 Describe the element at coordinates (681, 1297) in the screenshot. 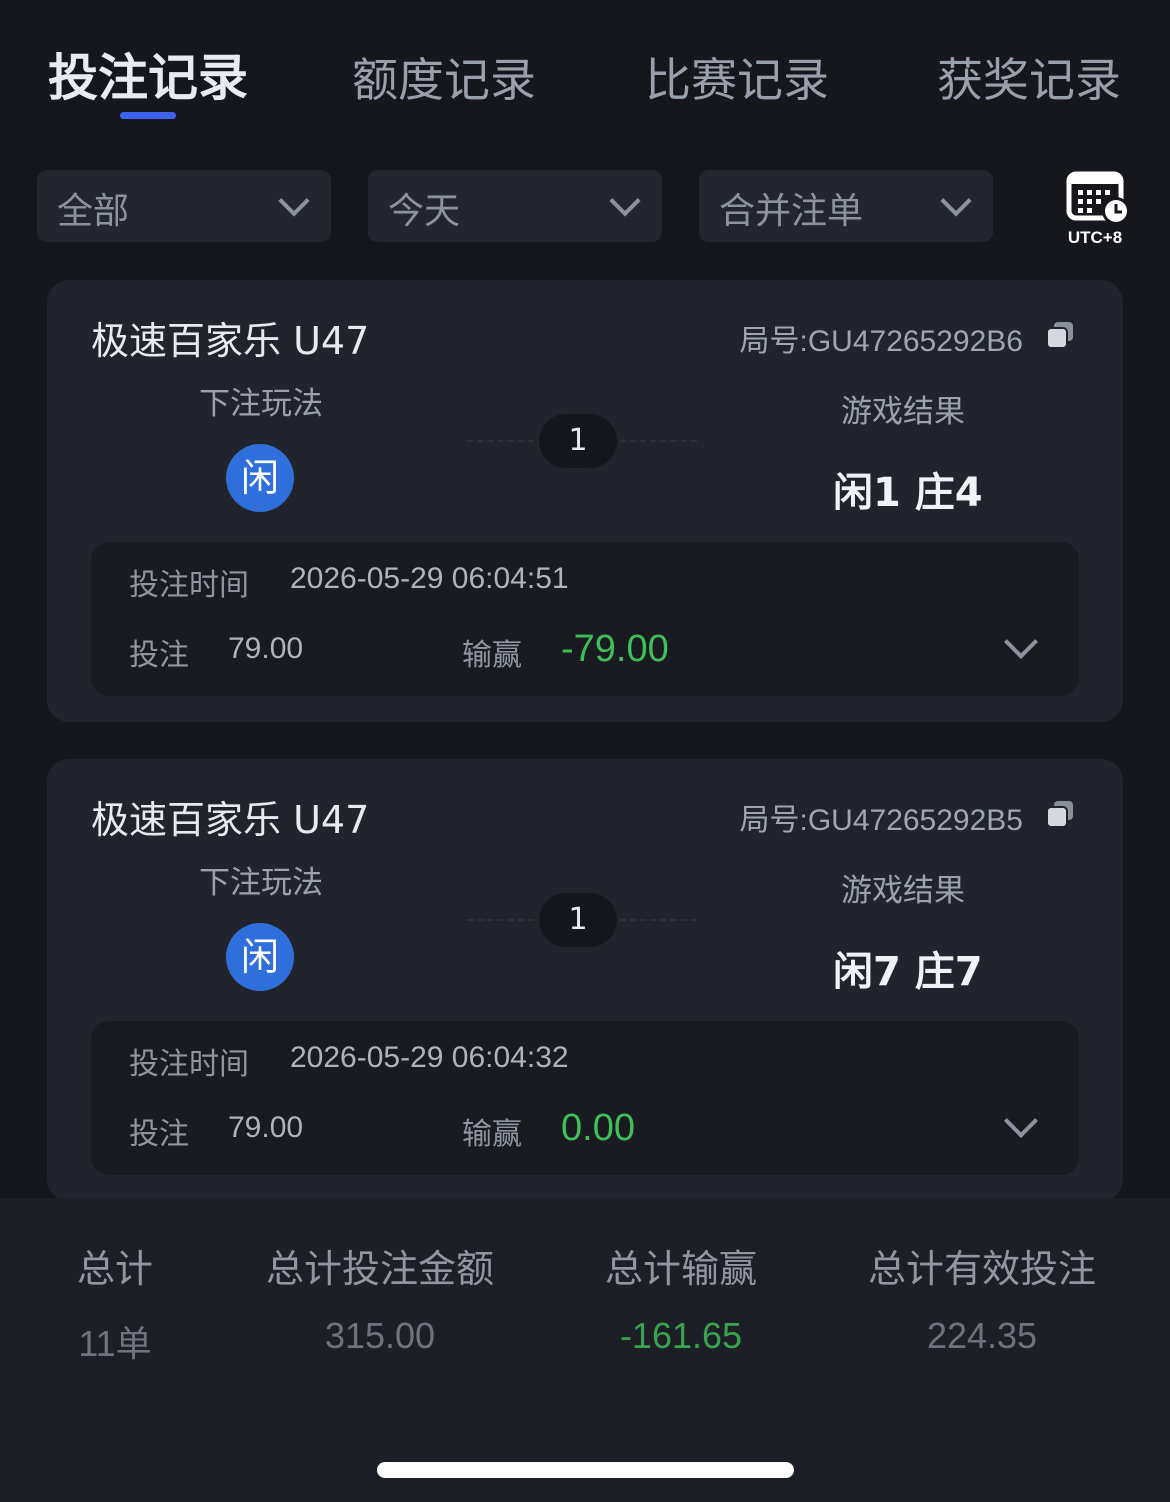

I see `summary-winloss: 总计输赢 -161.65` at that location.